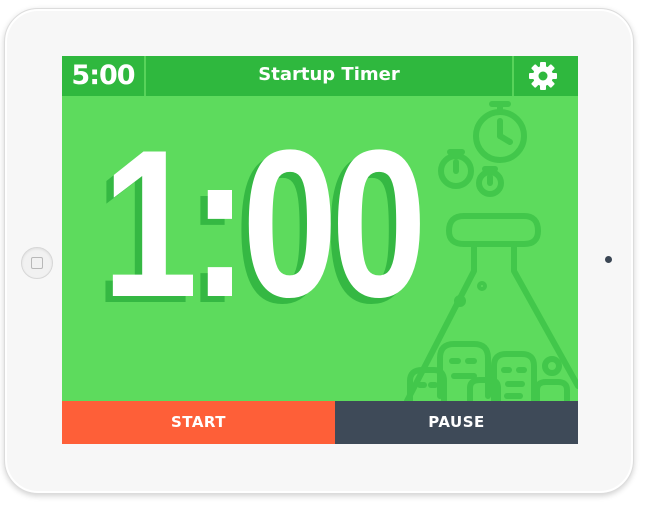 Image resolution: width=645 pixels, height=505 pixels. Describe the element at coordinates (329, 74) in the screenshot. I see `app-title: Startup Timer` at that location.